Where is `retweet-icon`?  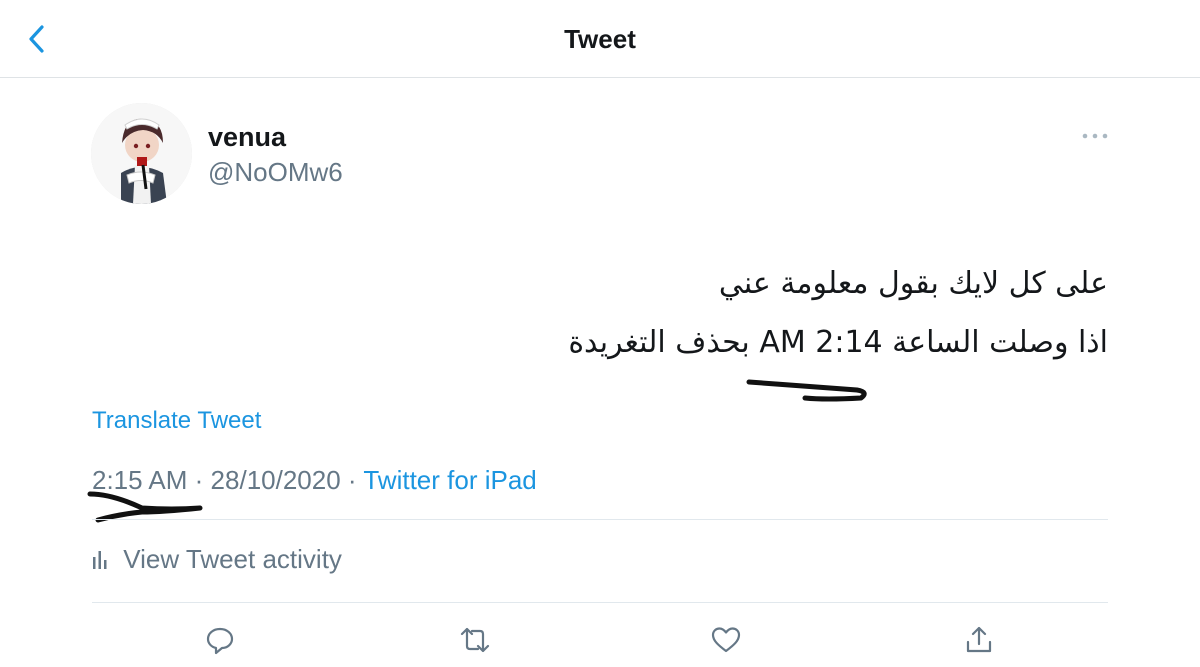 retweet-icon is located at coordinates (475, 640).